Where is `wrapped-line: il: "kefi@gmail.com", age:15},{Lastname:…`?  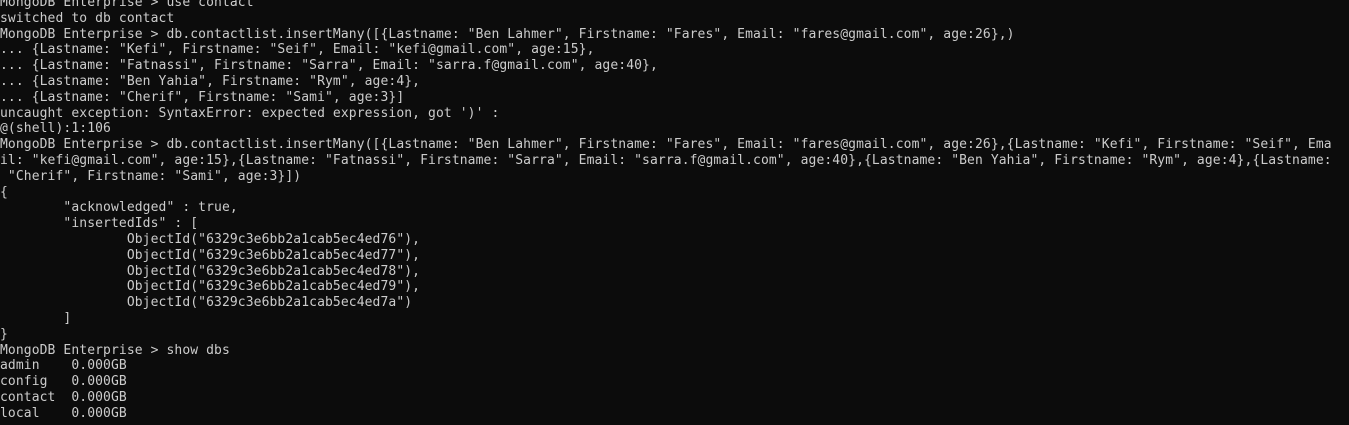
wrapped-line: il: "kefi@gmail.com", age:15},{Lastname:… is located at coordinates (666, 160).